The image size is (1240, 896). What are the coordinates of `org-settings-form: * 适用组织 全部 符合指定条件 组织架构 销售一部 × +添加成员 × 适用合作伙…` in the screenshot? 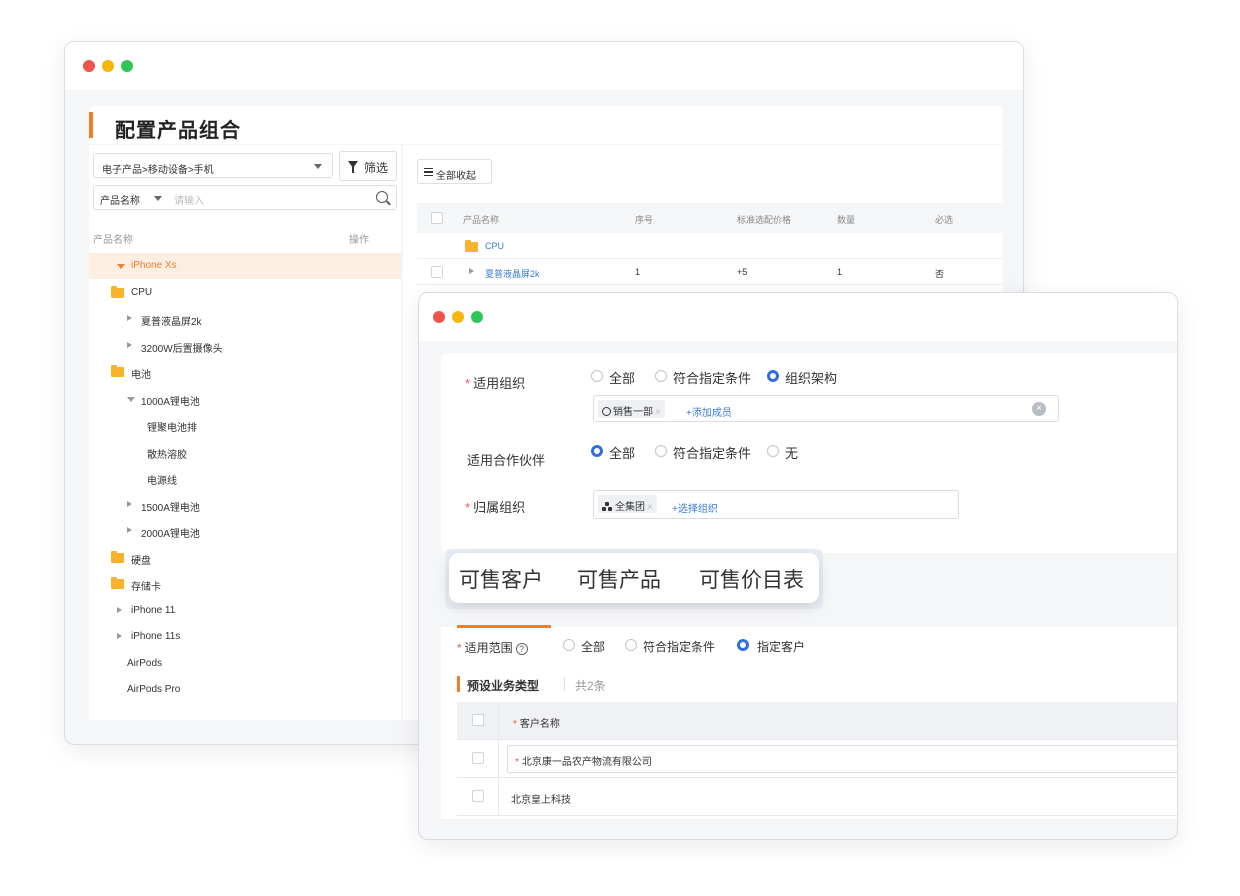 It's located at (809, 453).